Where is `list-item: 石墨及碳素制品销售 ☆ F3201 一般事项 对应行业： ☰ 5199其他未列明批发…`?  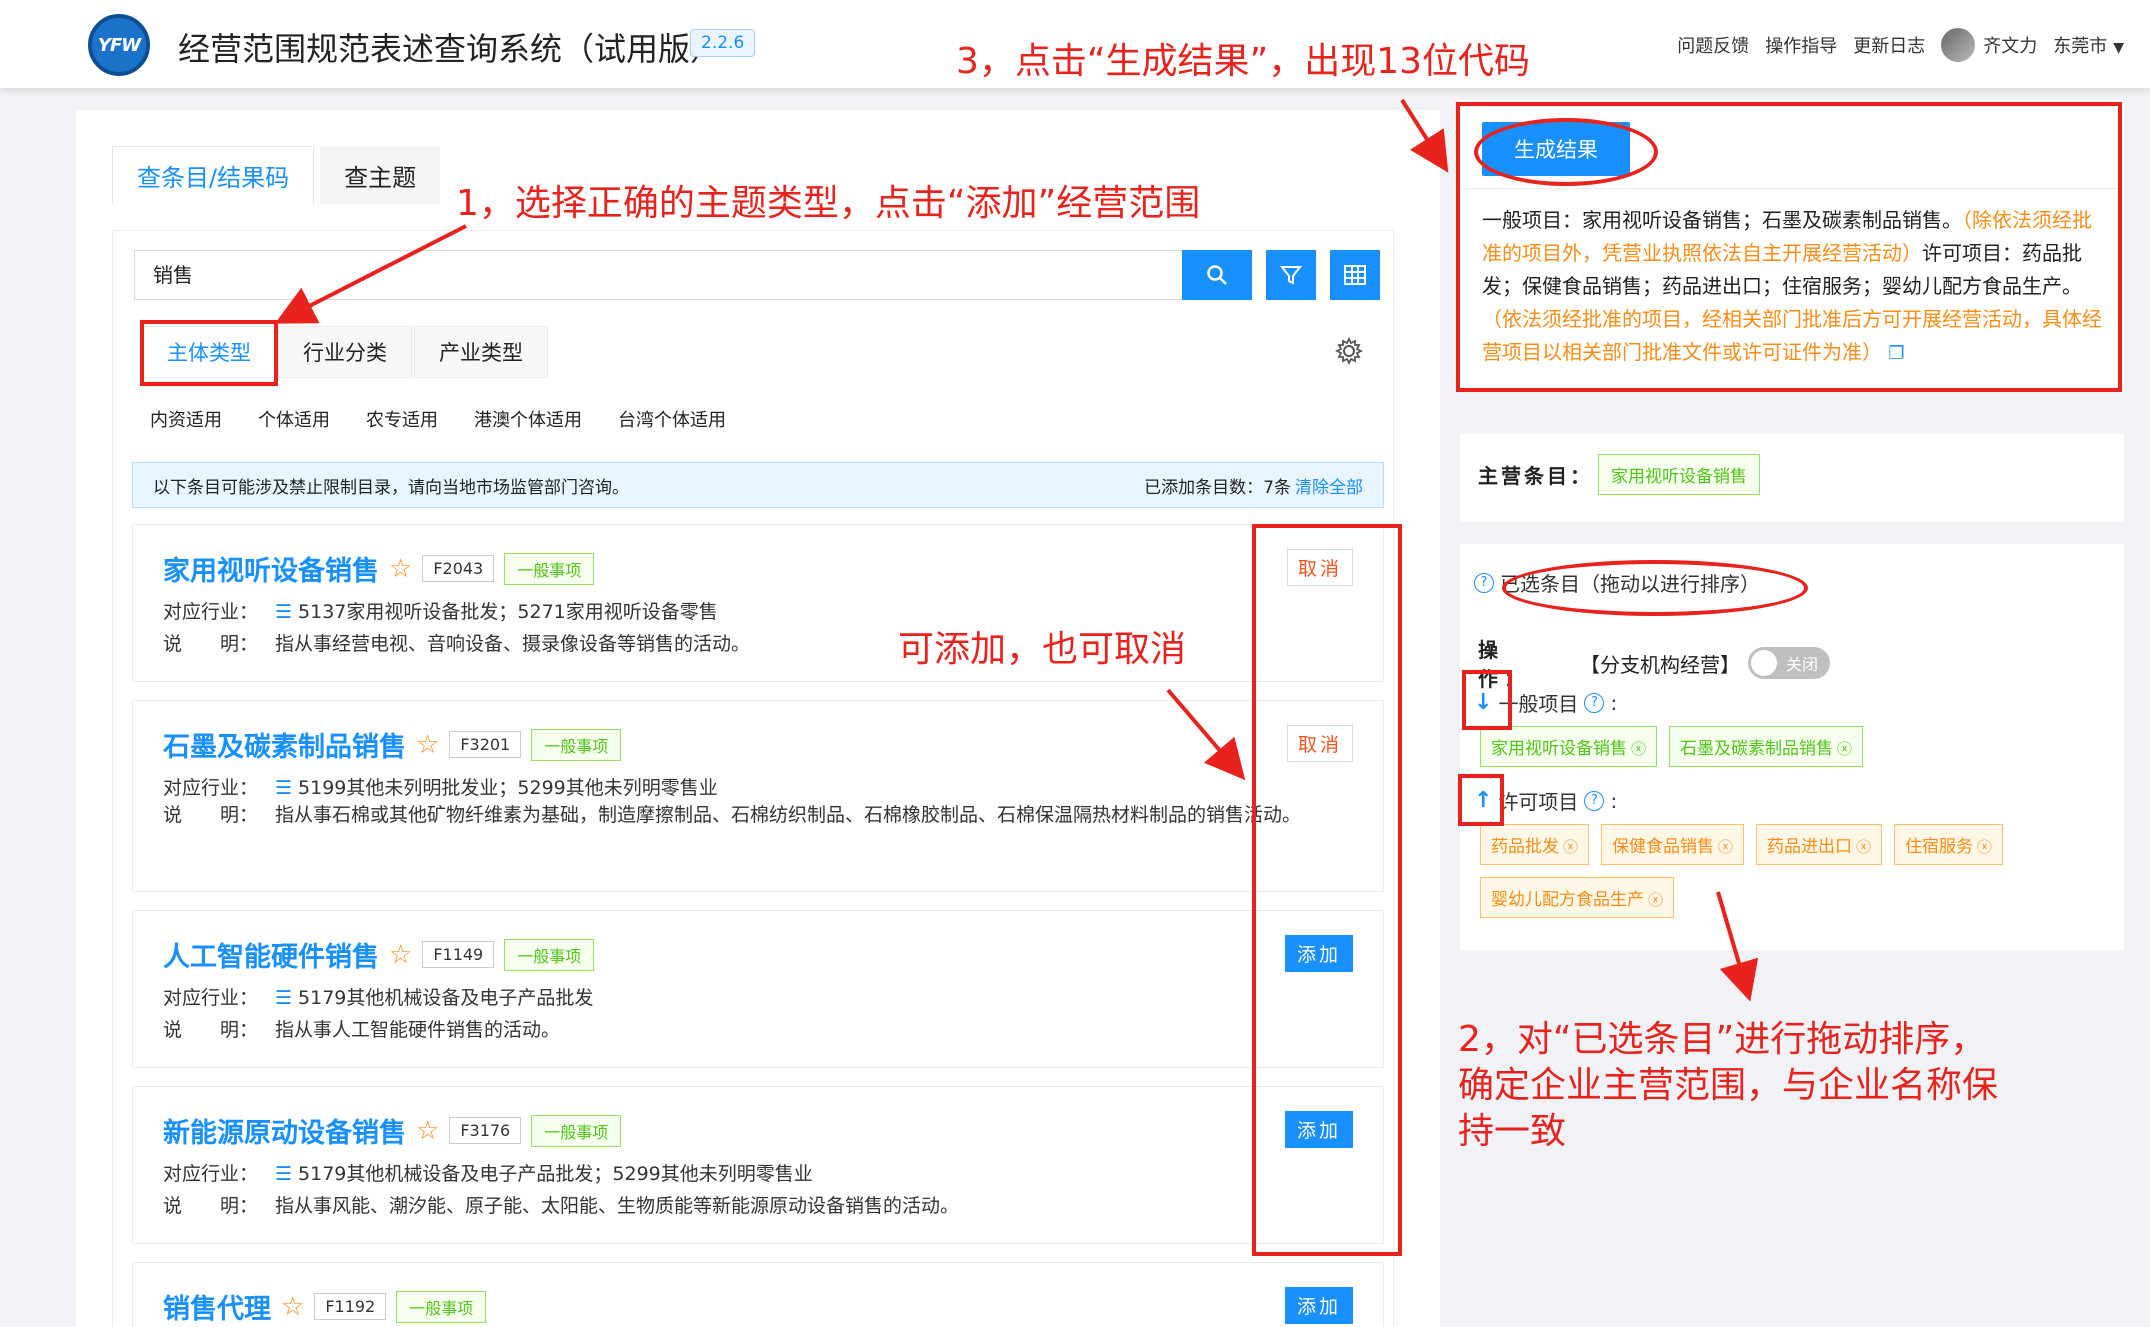
list-item: 石墨及碳素制品销售 ☆ F3201 一般事项 对应行业： ☰ 5199其他未列明批发… is located at coordinates (758, 796).